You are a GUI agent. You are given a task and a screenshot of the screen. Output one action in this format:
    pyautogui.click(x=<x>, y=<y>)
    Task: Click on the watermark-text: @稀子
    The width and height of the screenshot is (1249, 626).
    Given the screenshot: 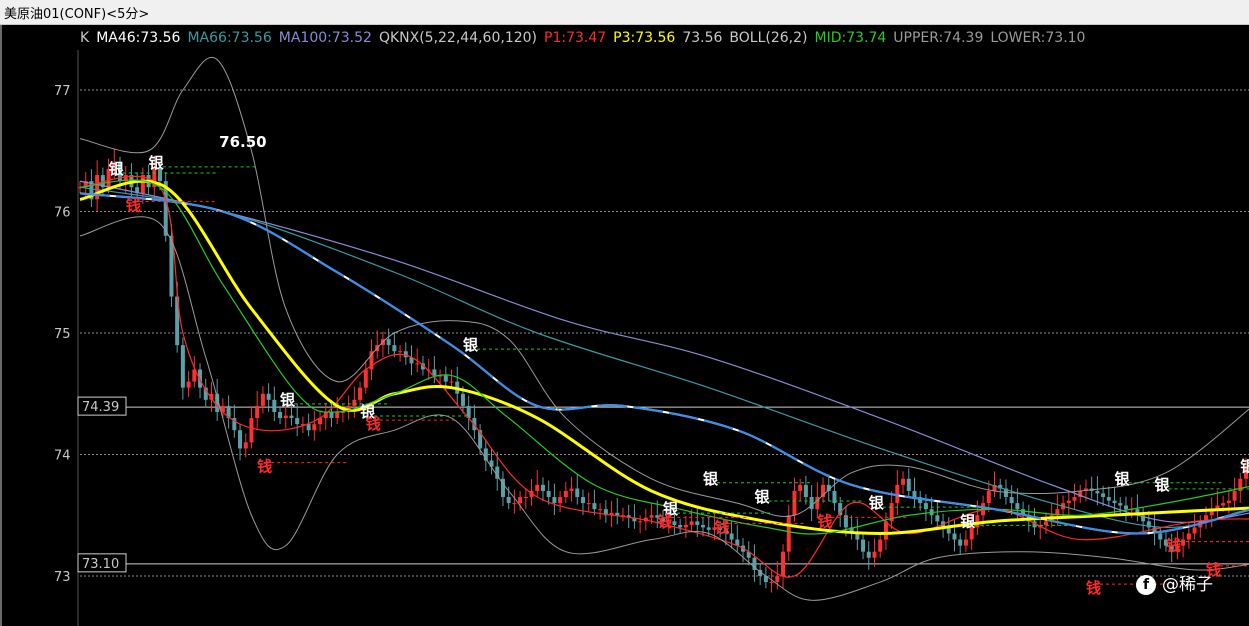 What is the action you would take?
    pyautogui.click(x=1187, y=585)
    